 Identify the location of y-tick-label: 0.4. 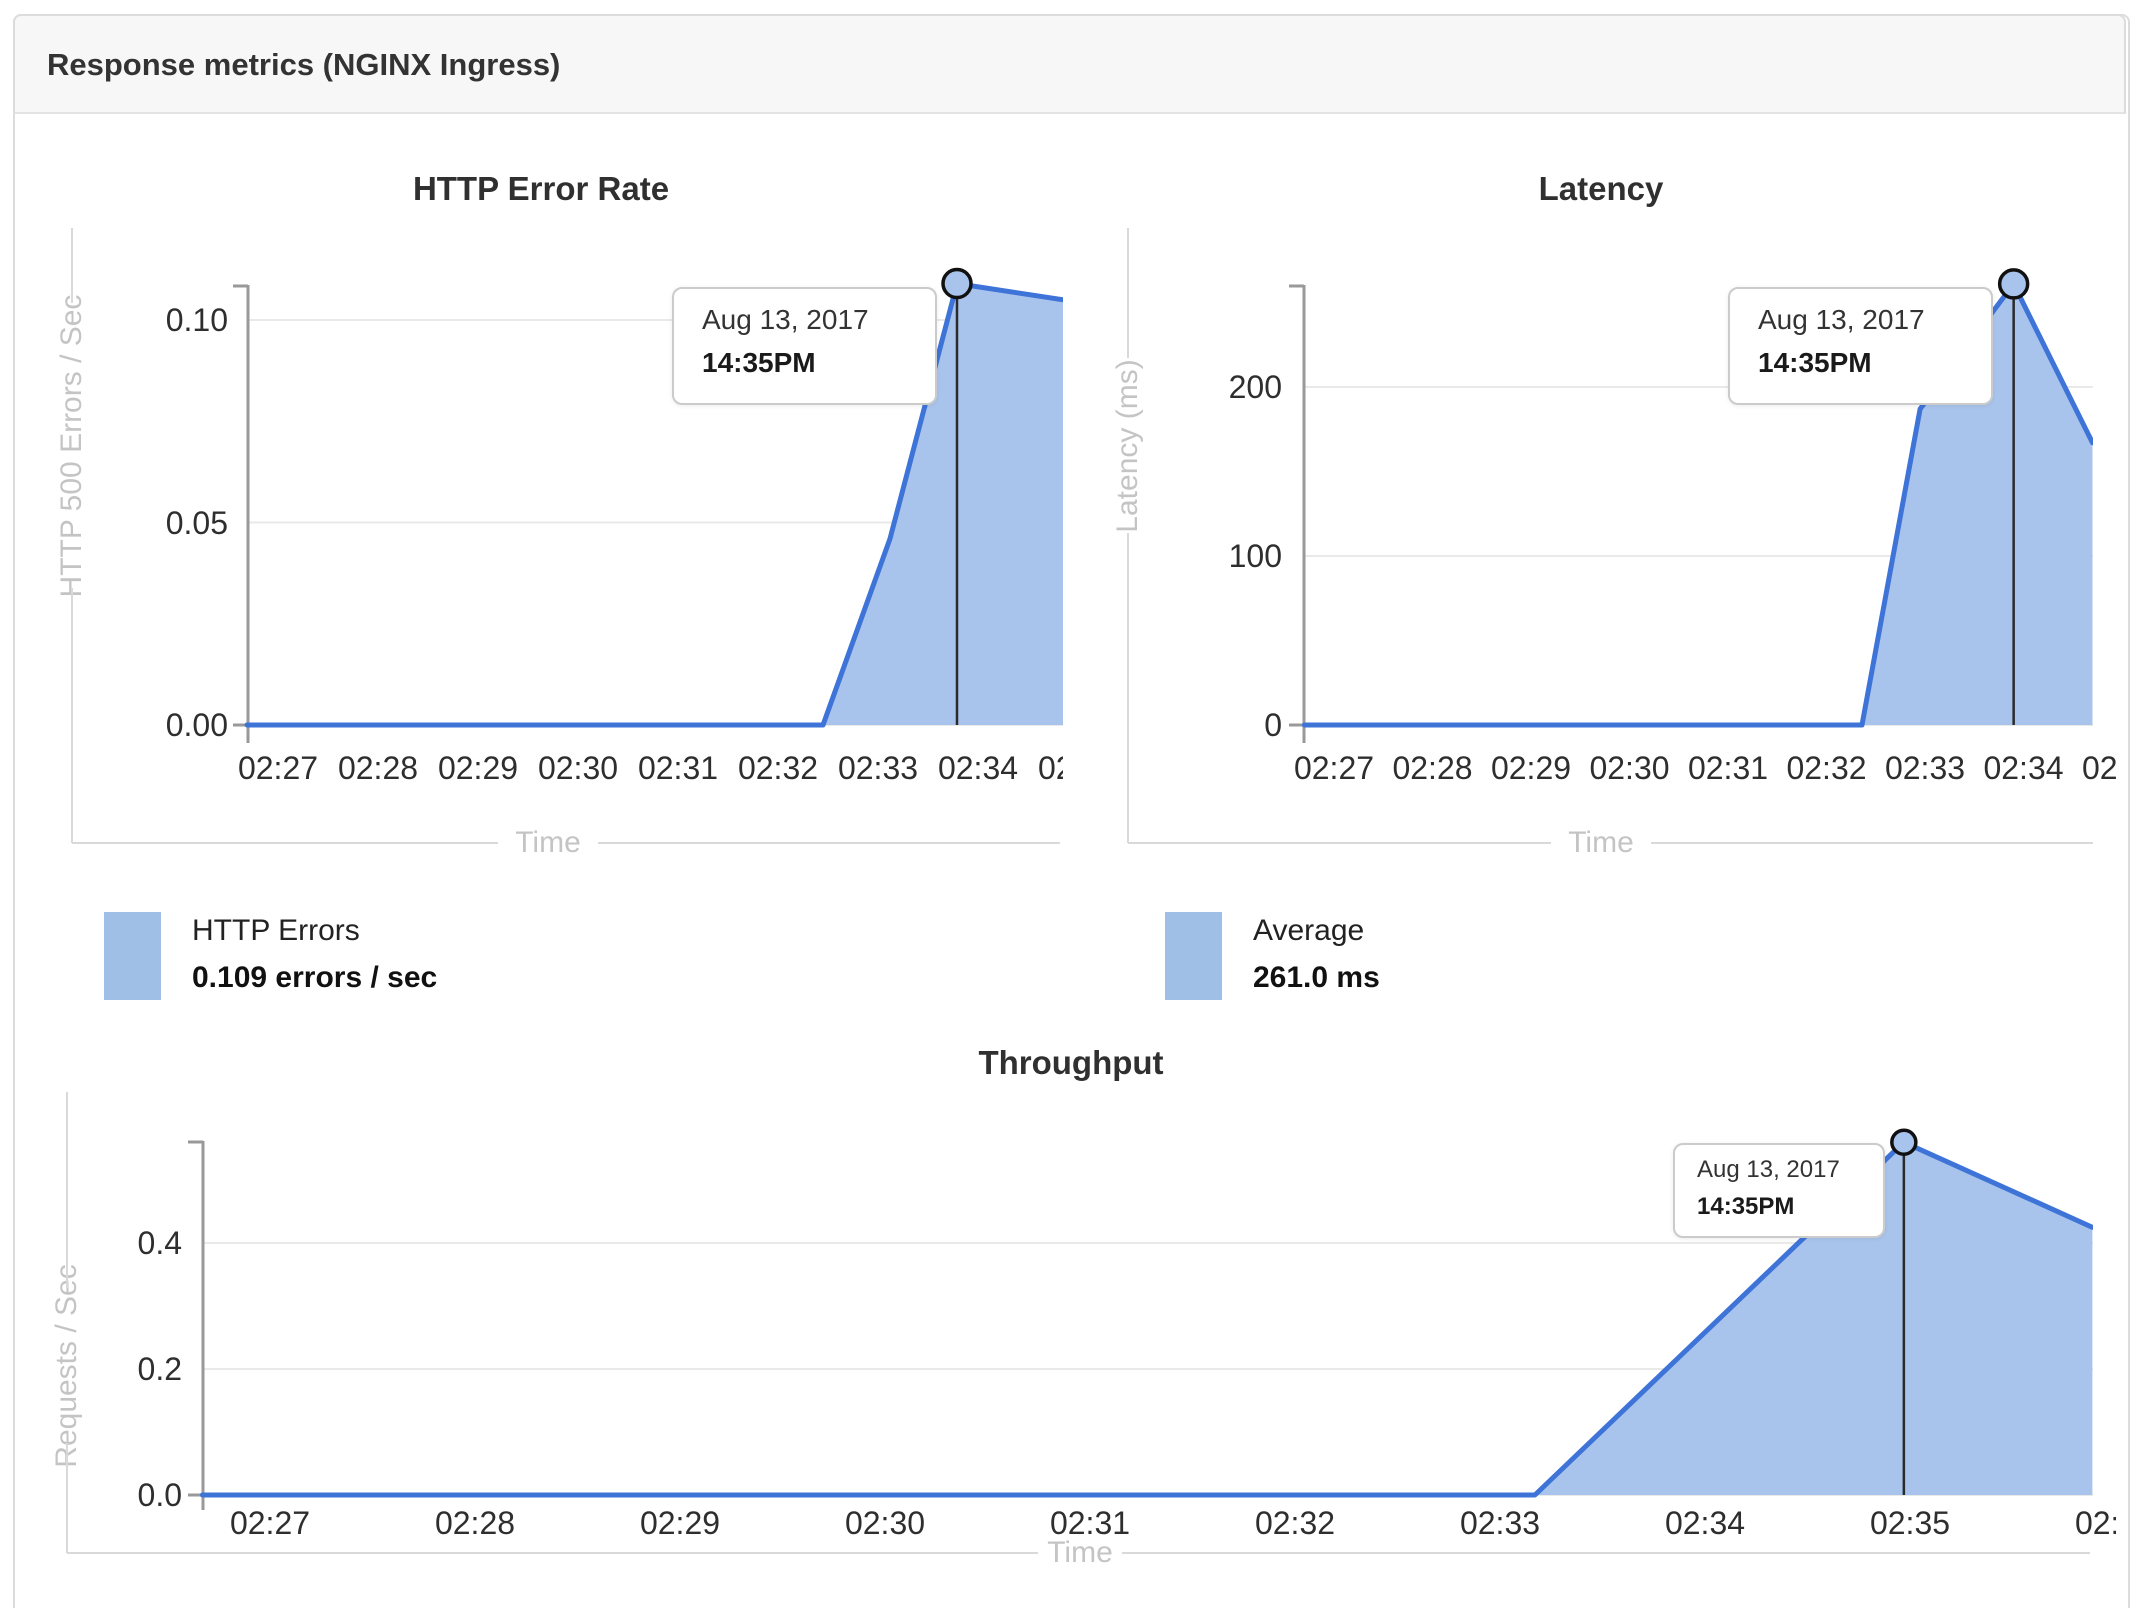
(159, 1243).